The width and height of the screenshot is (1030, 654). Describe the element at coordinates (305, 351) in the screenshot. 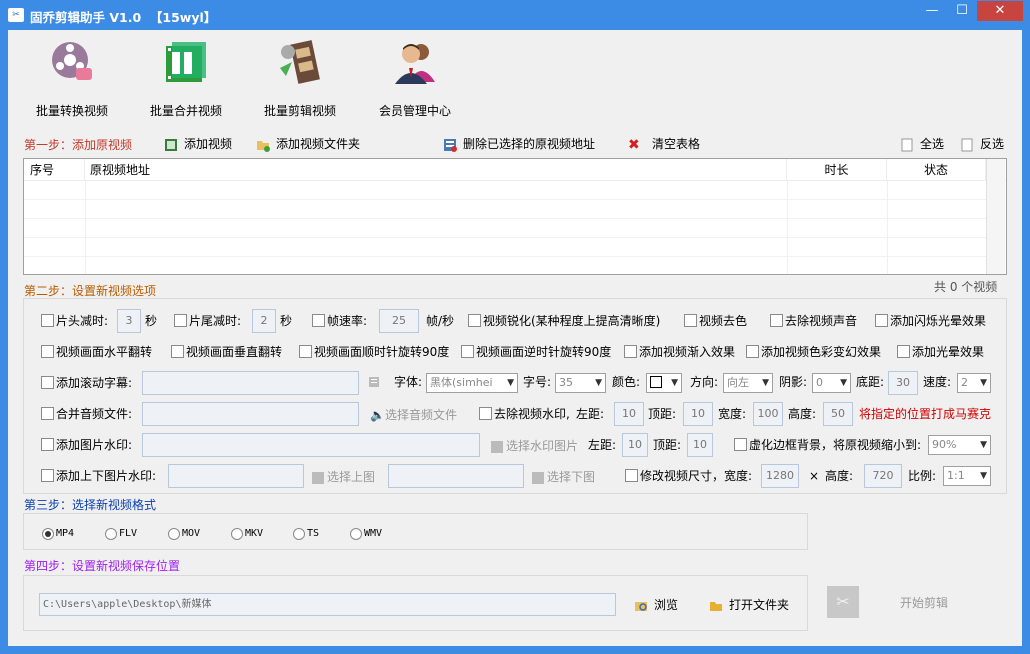

I see `rotate-cw-checkbox` at that location.